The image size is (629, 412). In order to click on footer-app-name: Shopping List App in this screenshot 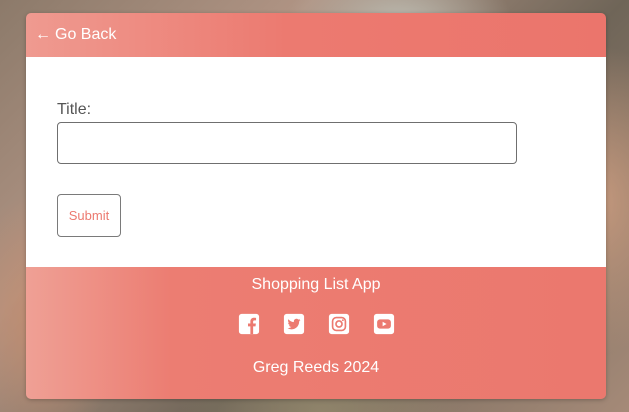, I will do `click(316, 284)`.